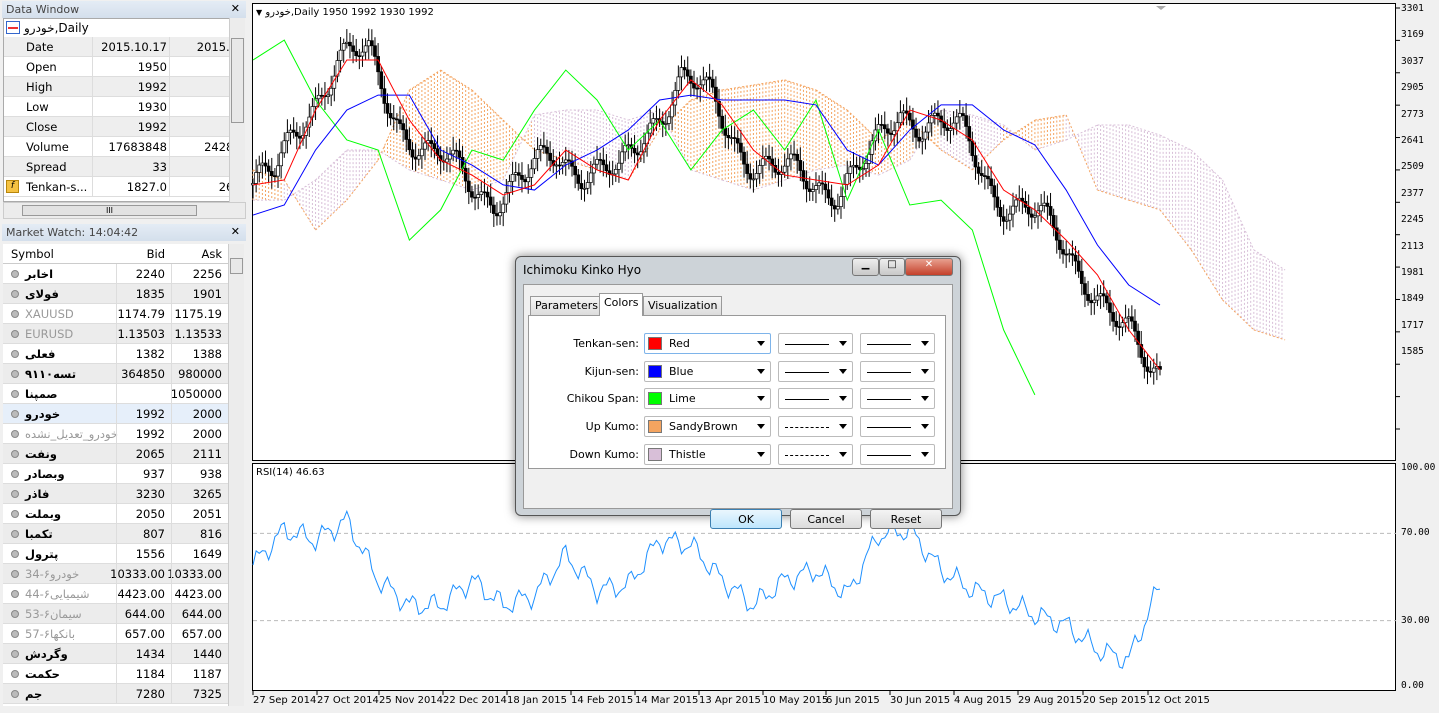 The width and height of the screenshot is (1439, 713). I want to click on market-watch-row: پترول 1556 1649, so click(115, 554).